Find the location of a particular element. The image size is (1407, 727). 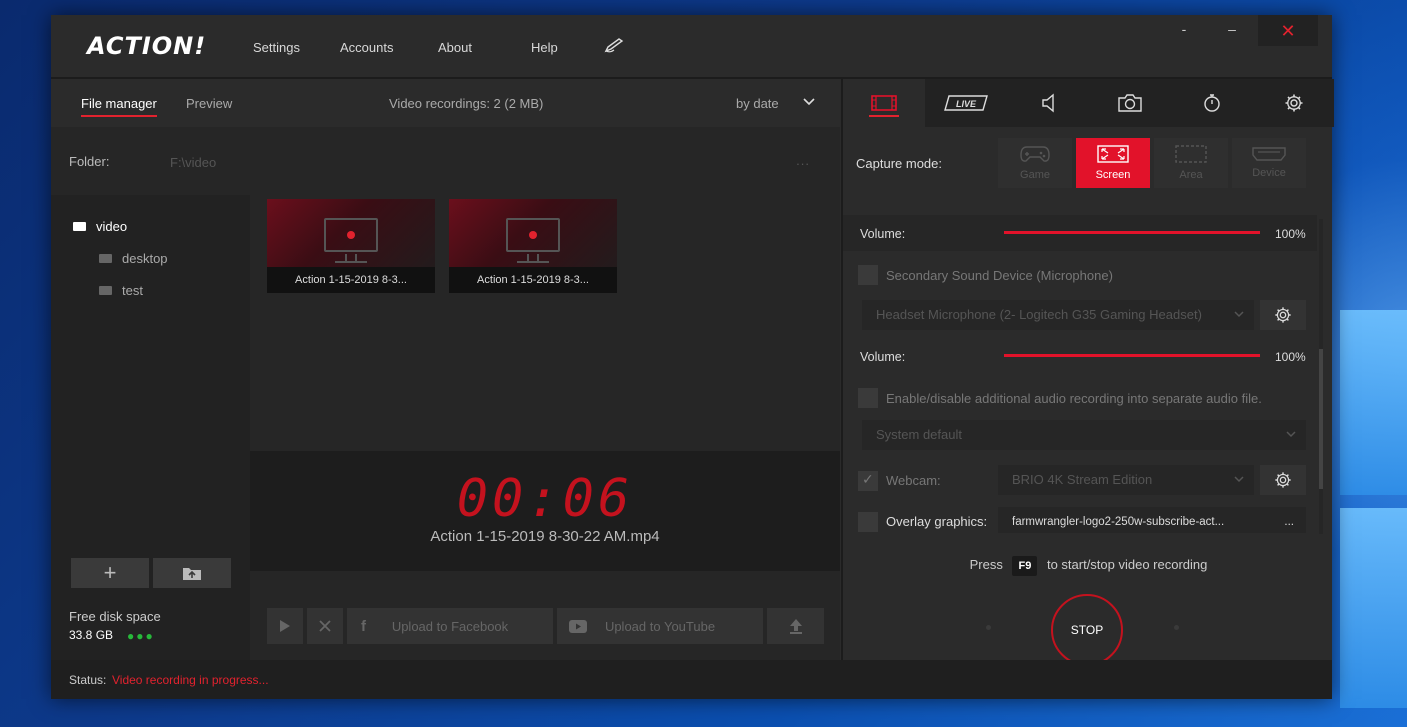

tab-settings is located at coordinates (1294, 103).